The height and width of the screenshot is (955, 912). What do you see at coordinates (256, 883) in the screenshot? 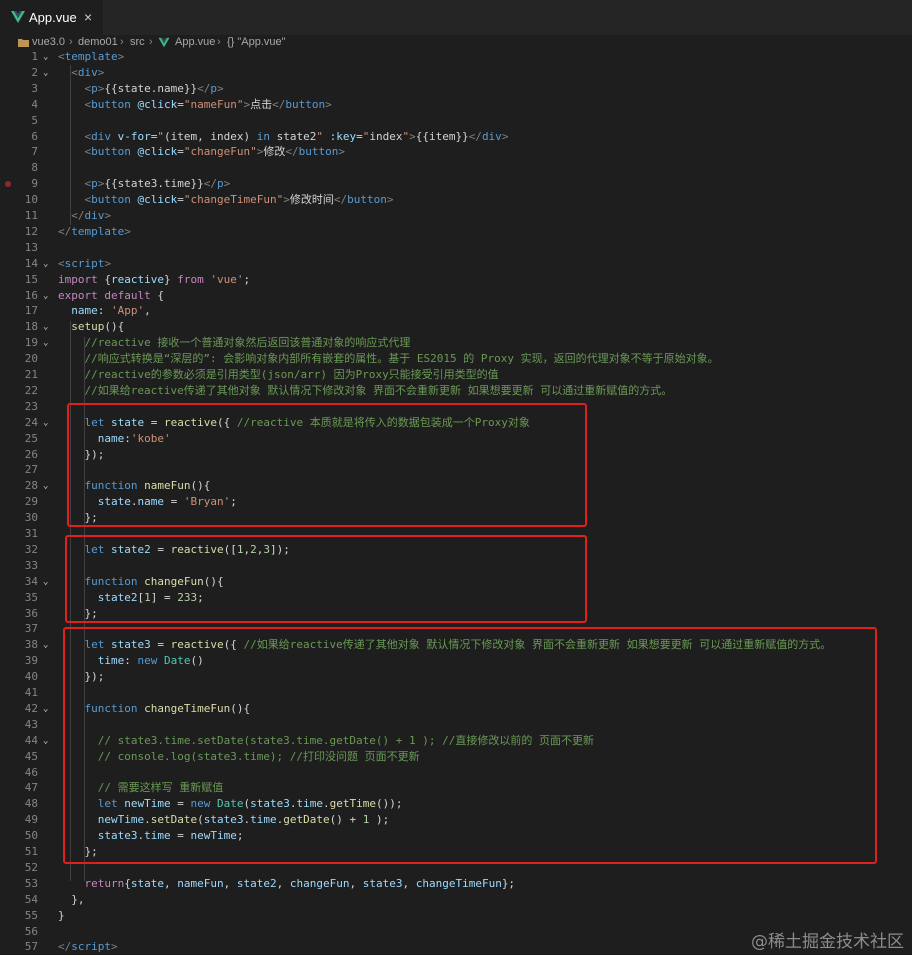
I see `code-token: state2` at bounding box center [256, 883].